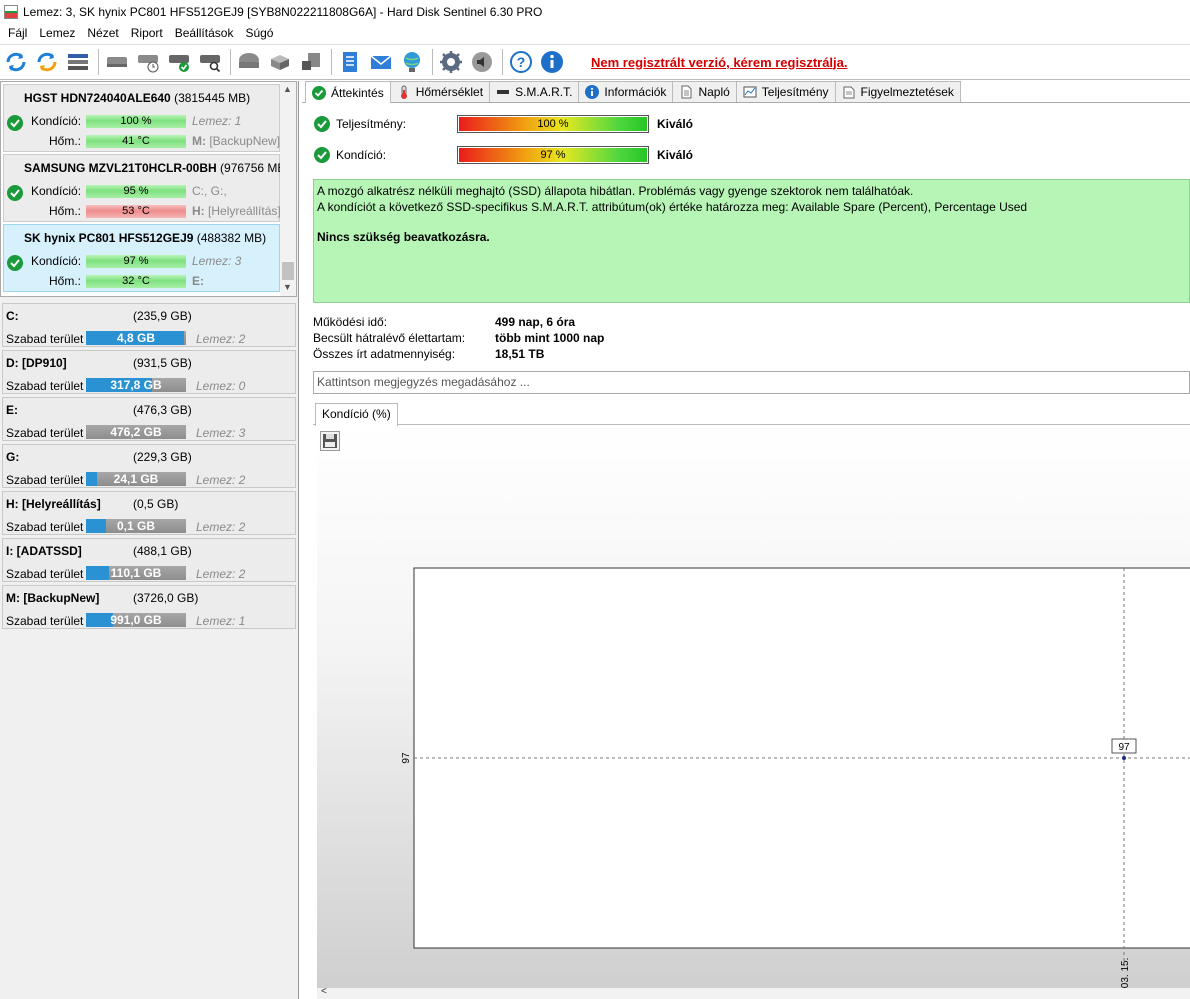 This screenshot has height=999, width=1190. I want to click on temp-bar: 32 °C, so click(136, 281).